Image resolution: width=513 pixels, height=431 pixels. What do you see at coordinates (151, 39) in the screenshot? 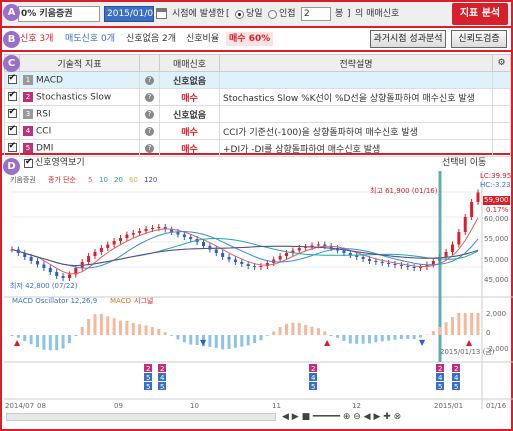
I see `none-count: 신호없음 2개` at bounding box center [151, 39].